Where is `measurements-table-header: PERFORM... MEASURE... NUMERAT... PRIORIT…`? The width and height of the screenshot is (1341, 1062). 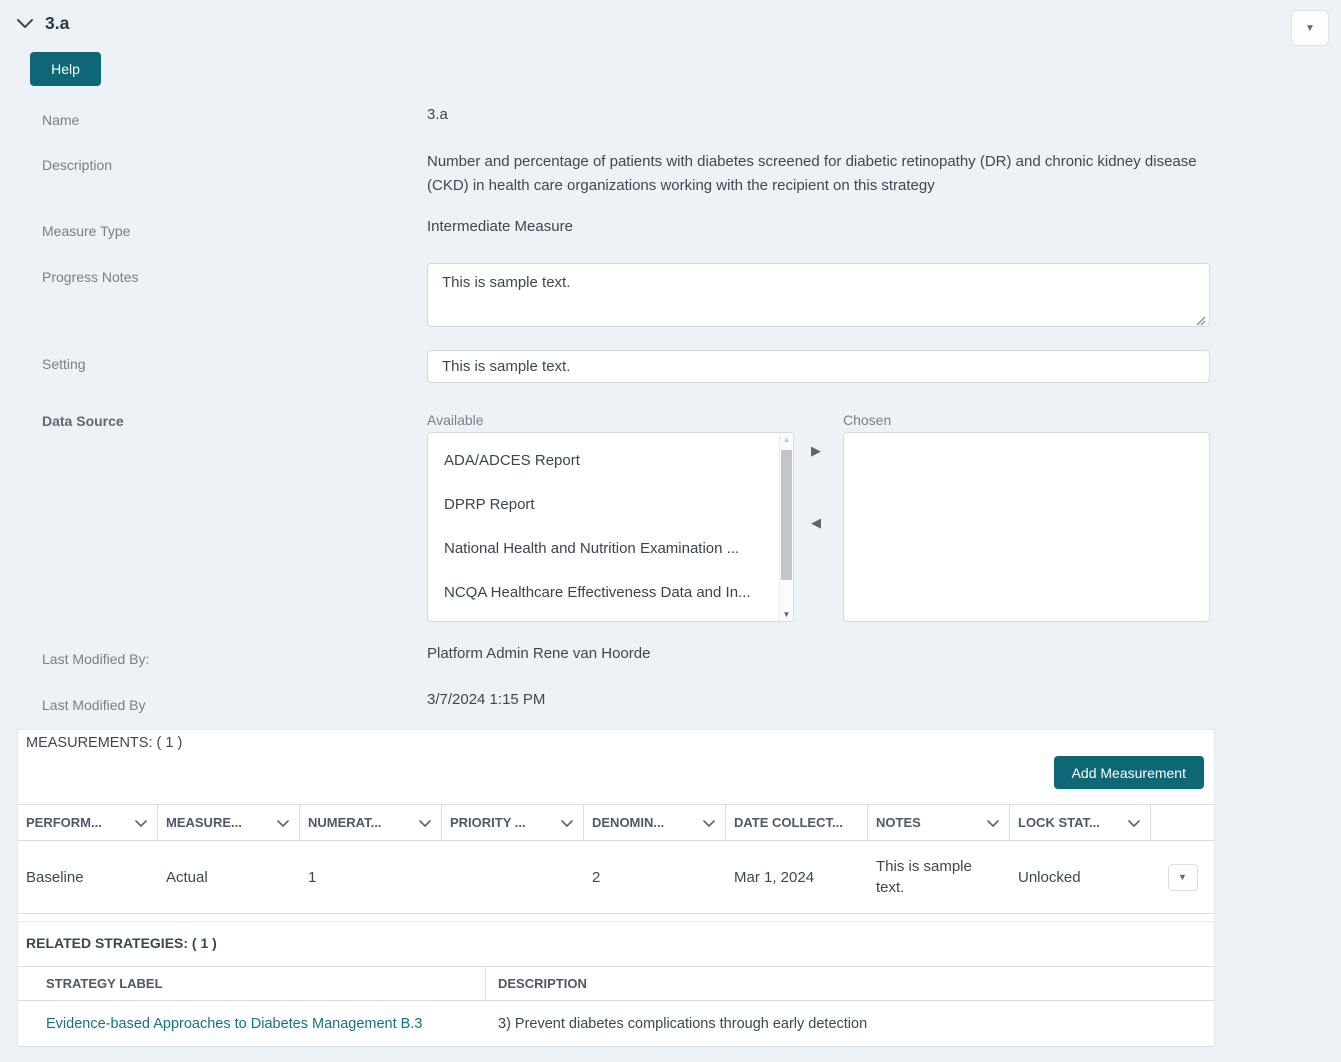 measurements-table-header: PERFORM... MEASURE... NUMERAT... PRIORIT… is located at coordinates (616, 822).